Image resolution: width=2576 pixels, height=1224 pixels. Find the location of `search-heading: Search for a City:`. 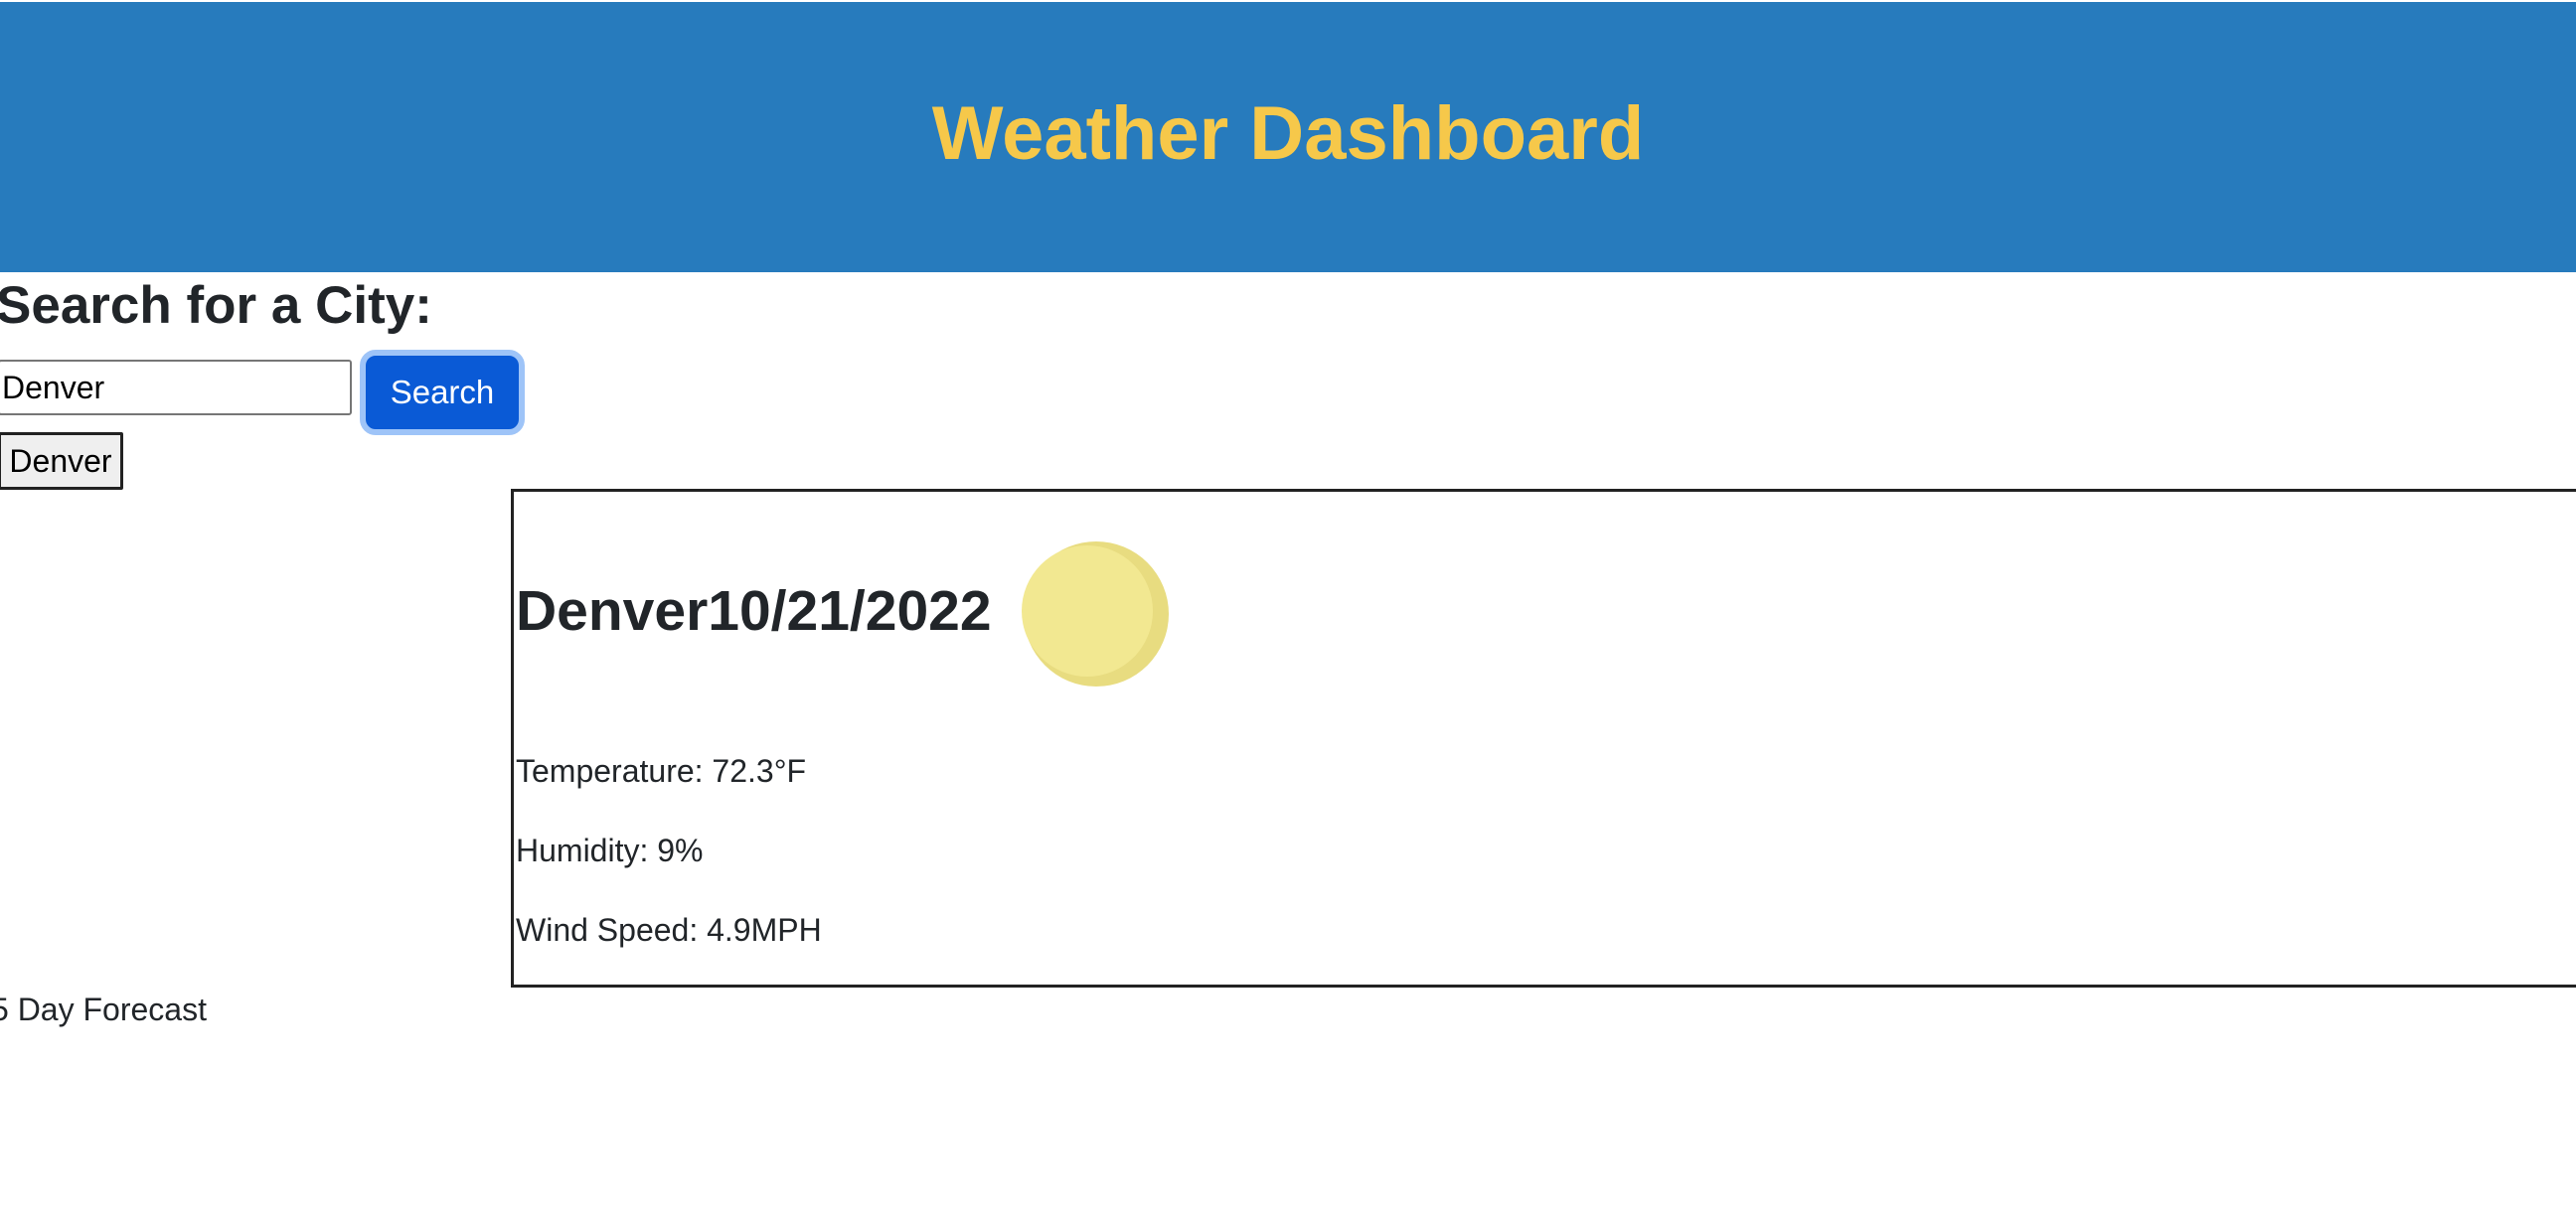

search-heading: Search for a City: is located at coordinates (216, 305).